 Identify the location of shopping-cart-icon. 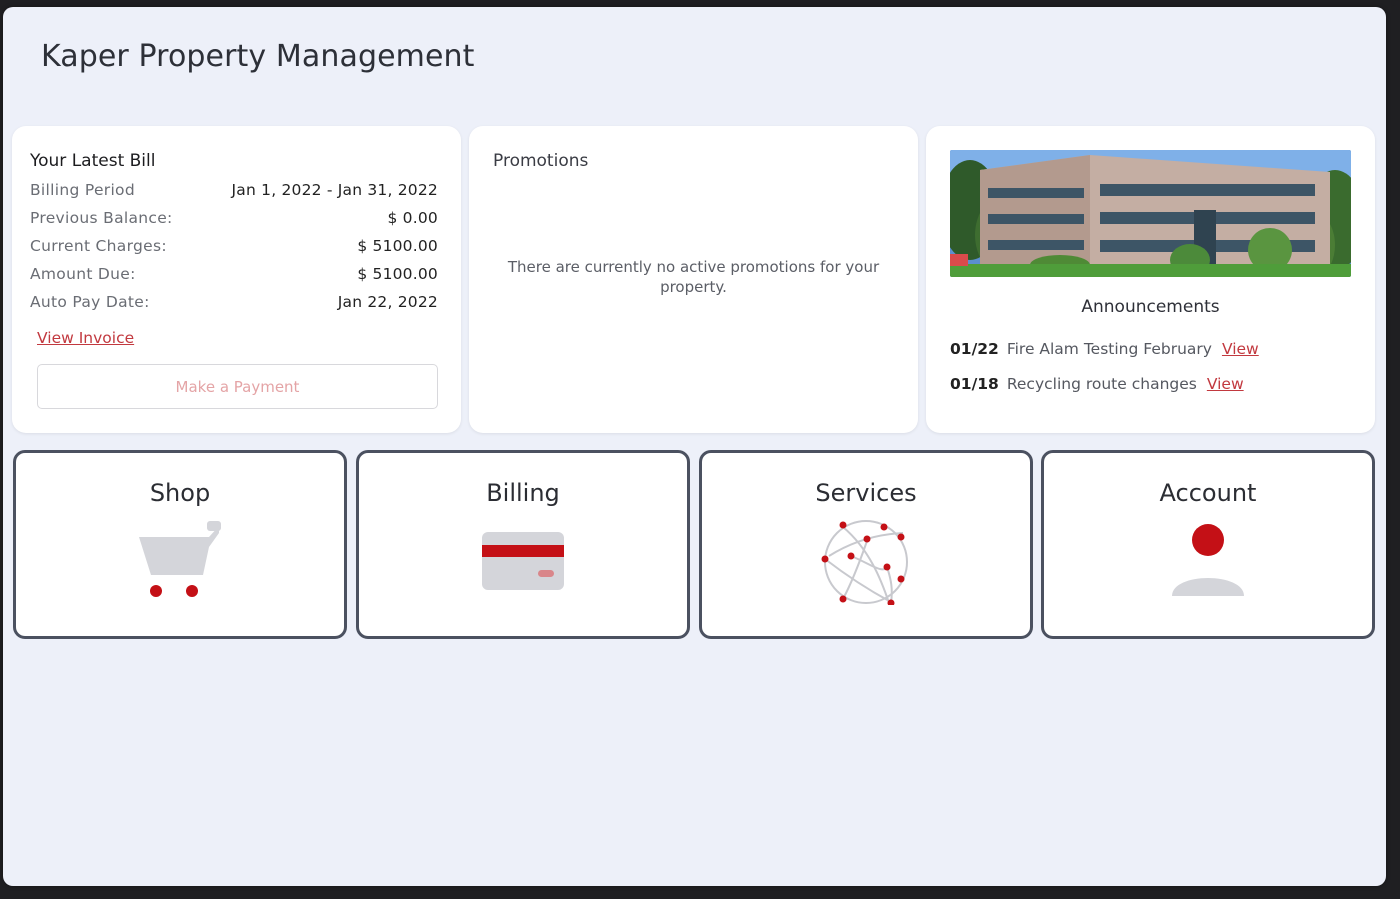
(180, 561).